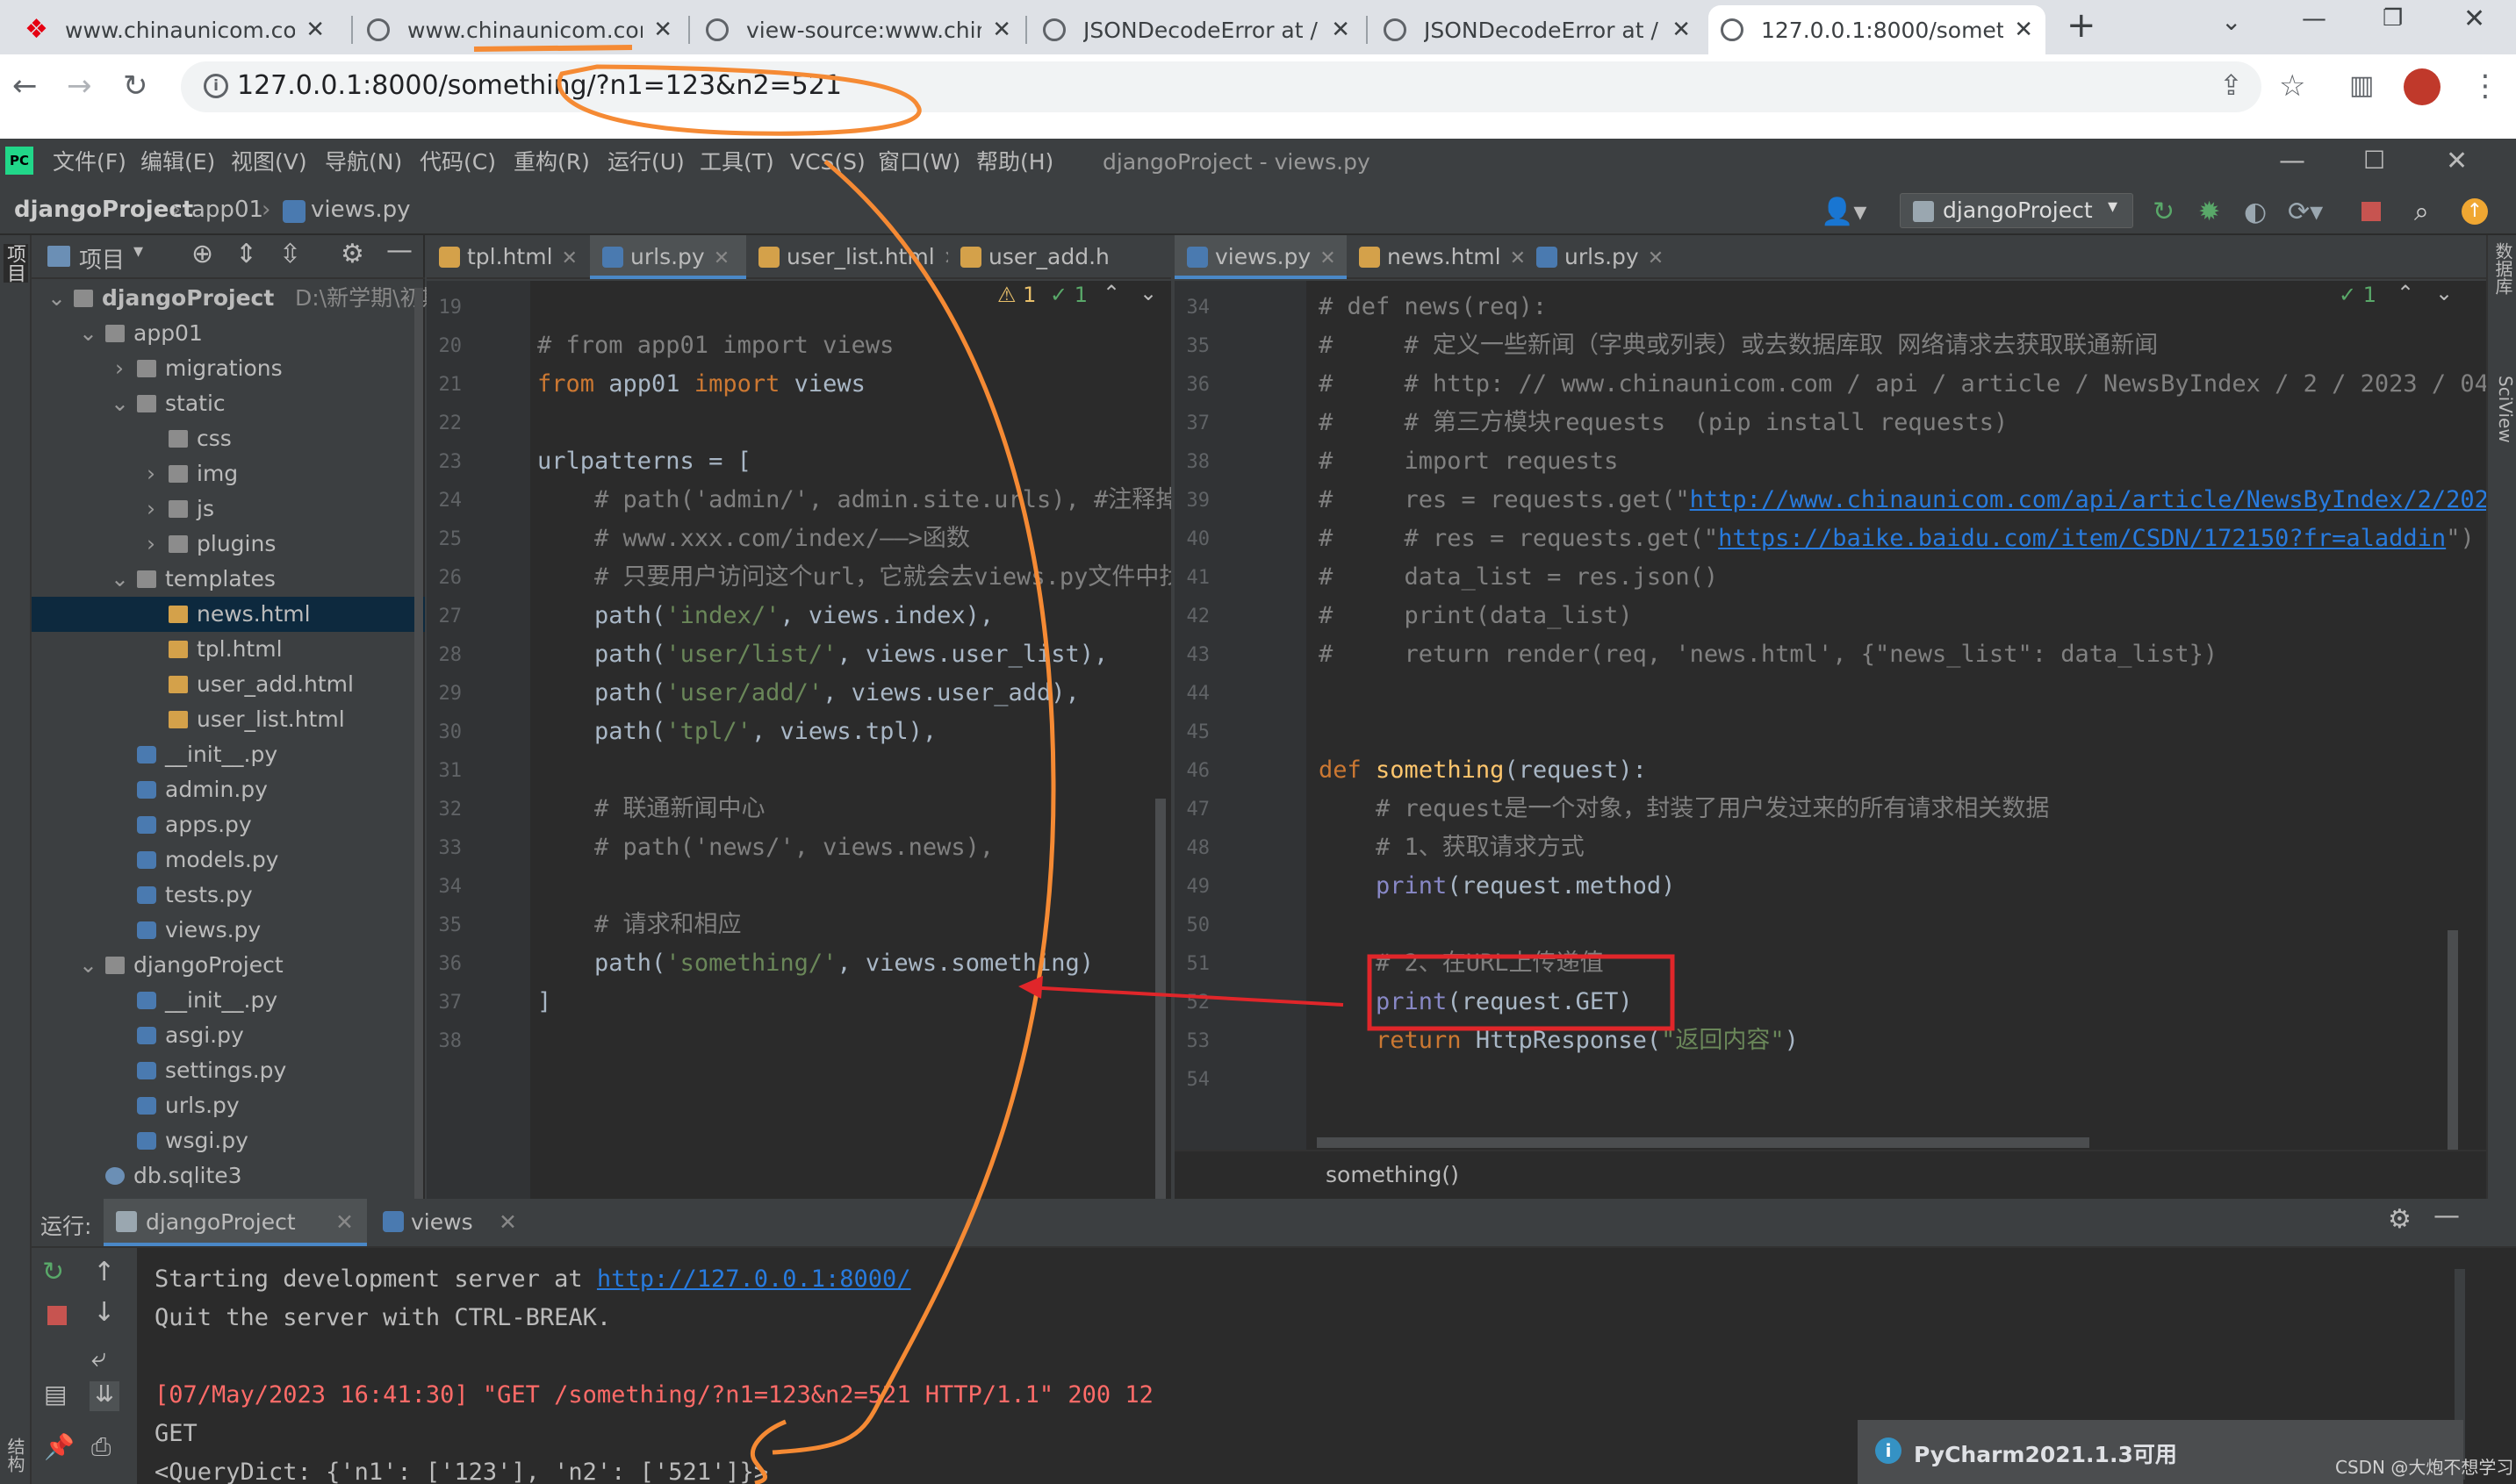 The height and width of the screenshot is (1484, 2516). Describe the element at coordinates (228, 1001) in the screenshot. I see `tree-item: __init__.py` at that location.